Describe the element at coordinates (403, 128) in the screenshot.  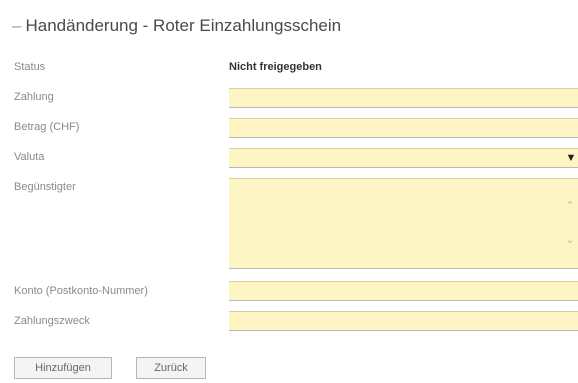
I see `betrag-field` at that location.